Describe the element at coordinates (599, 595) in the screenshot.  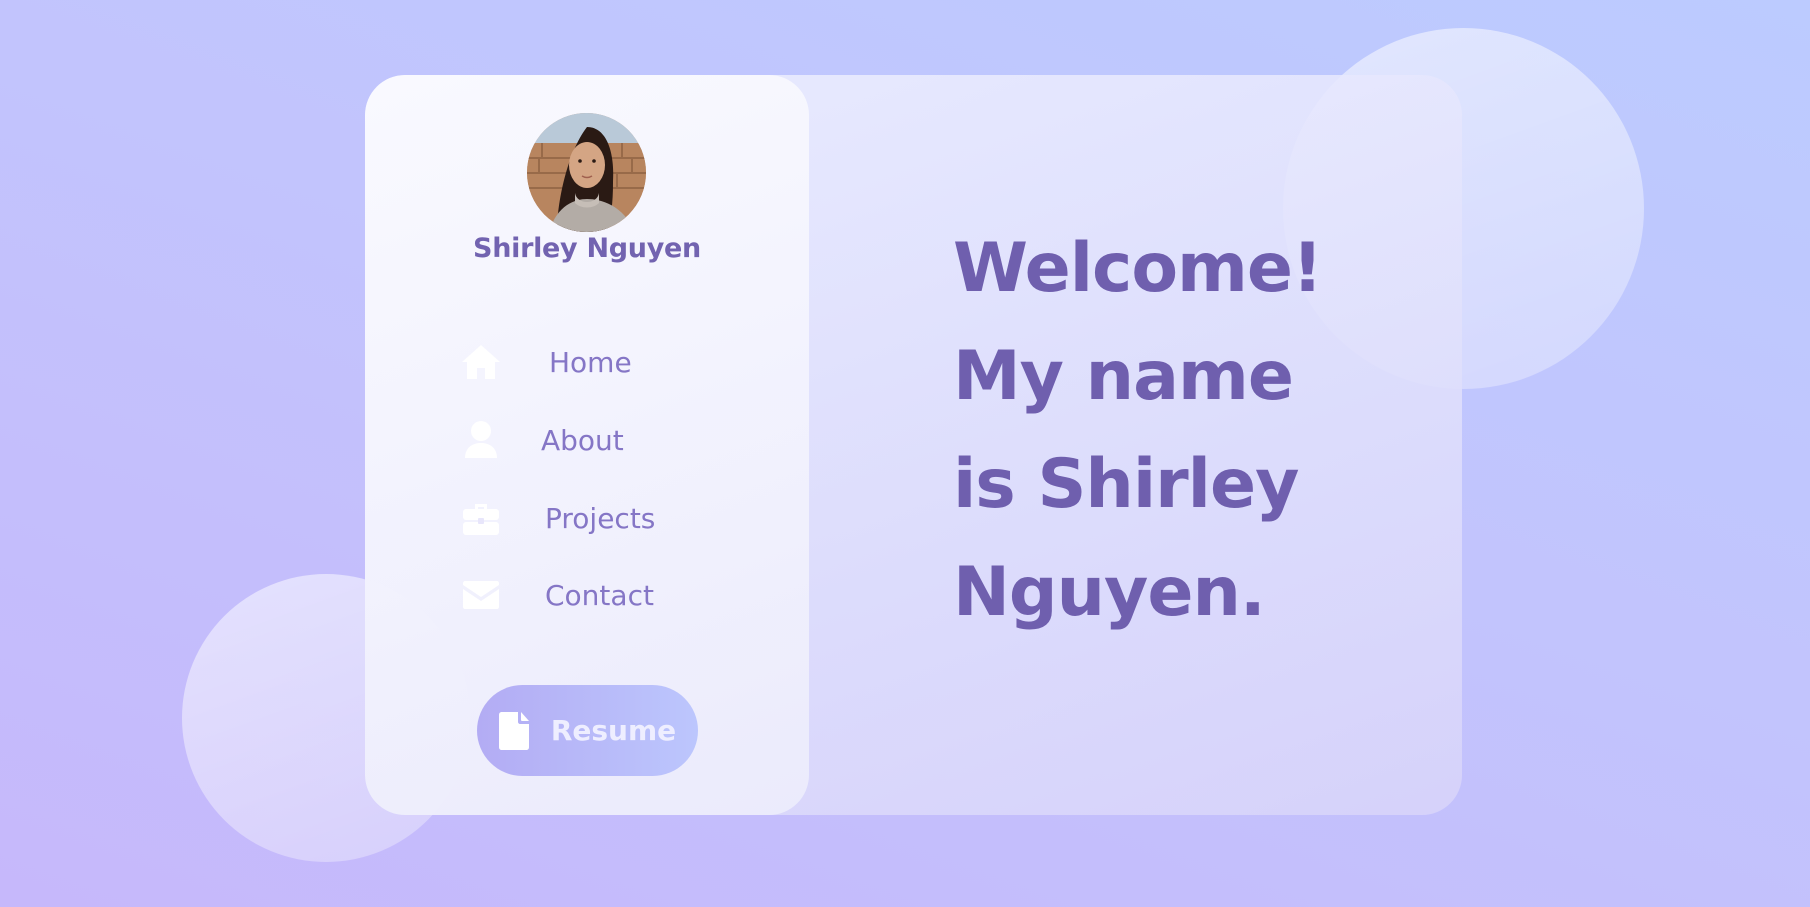
I see `nav-label-contact: Contact` at that location.